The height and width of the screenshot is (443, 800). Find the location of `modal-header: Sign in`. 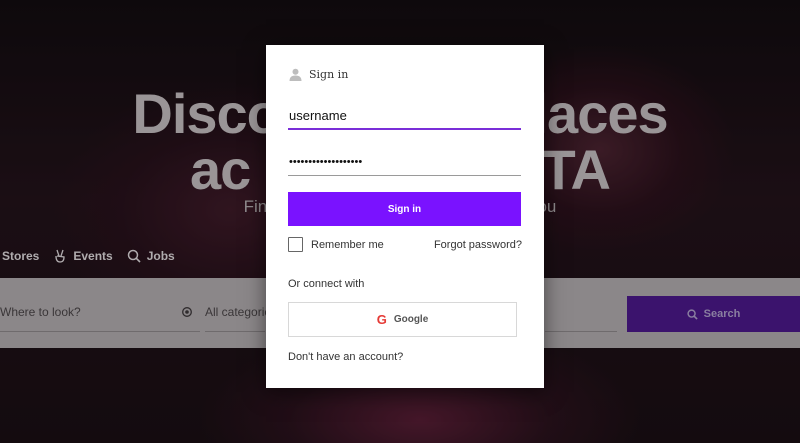

modal-header: Sign in is located at coordinates (318, 74).